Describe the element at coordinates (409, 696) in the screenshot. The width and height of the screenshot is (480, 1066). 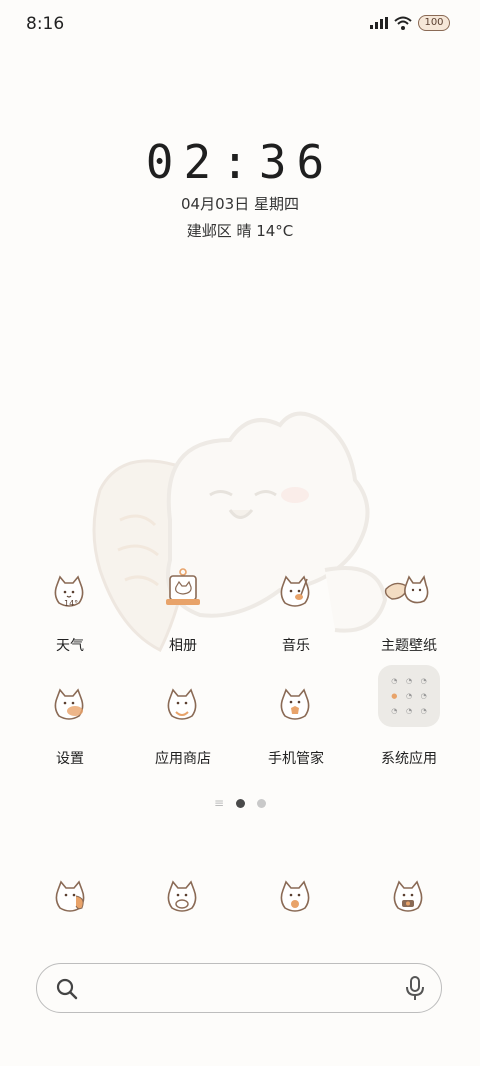
I see `system-apps-folder-icon: ◔ ◔ ◔ ● ◔ ◔ ◔ ◔ ◔` at that location.